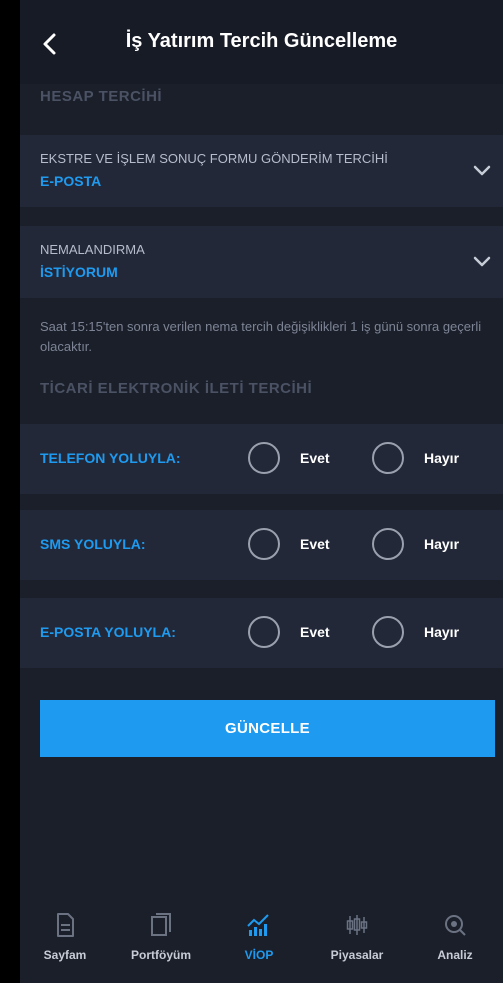  I want to click on sms-consent-row: SMS YOLUYLA: Evet Hayır, so click(261, 545).